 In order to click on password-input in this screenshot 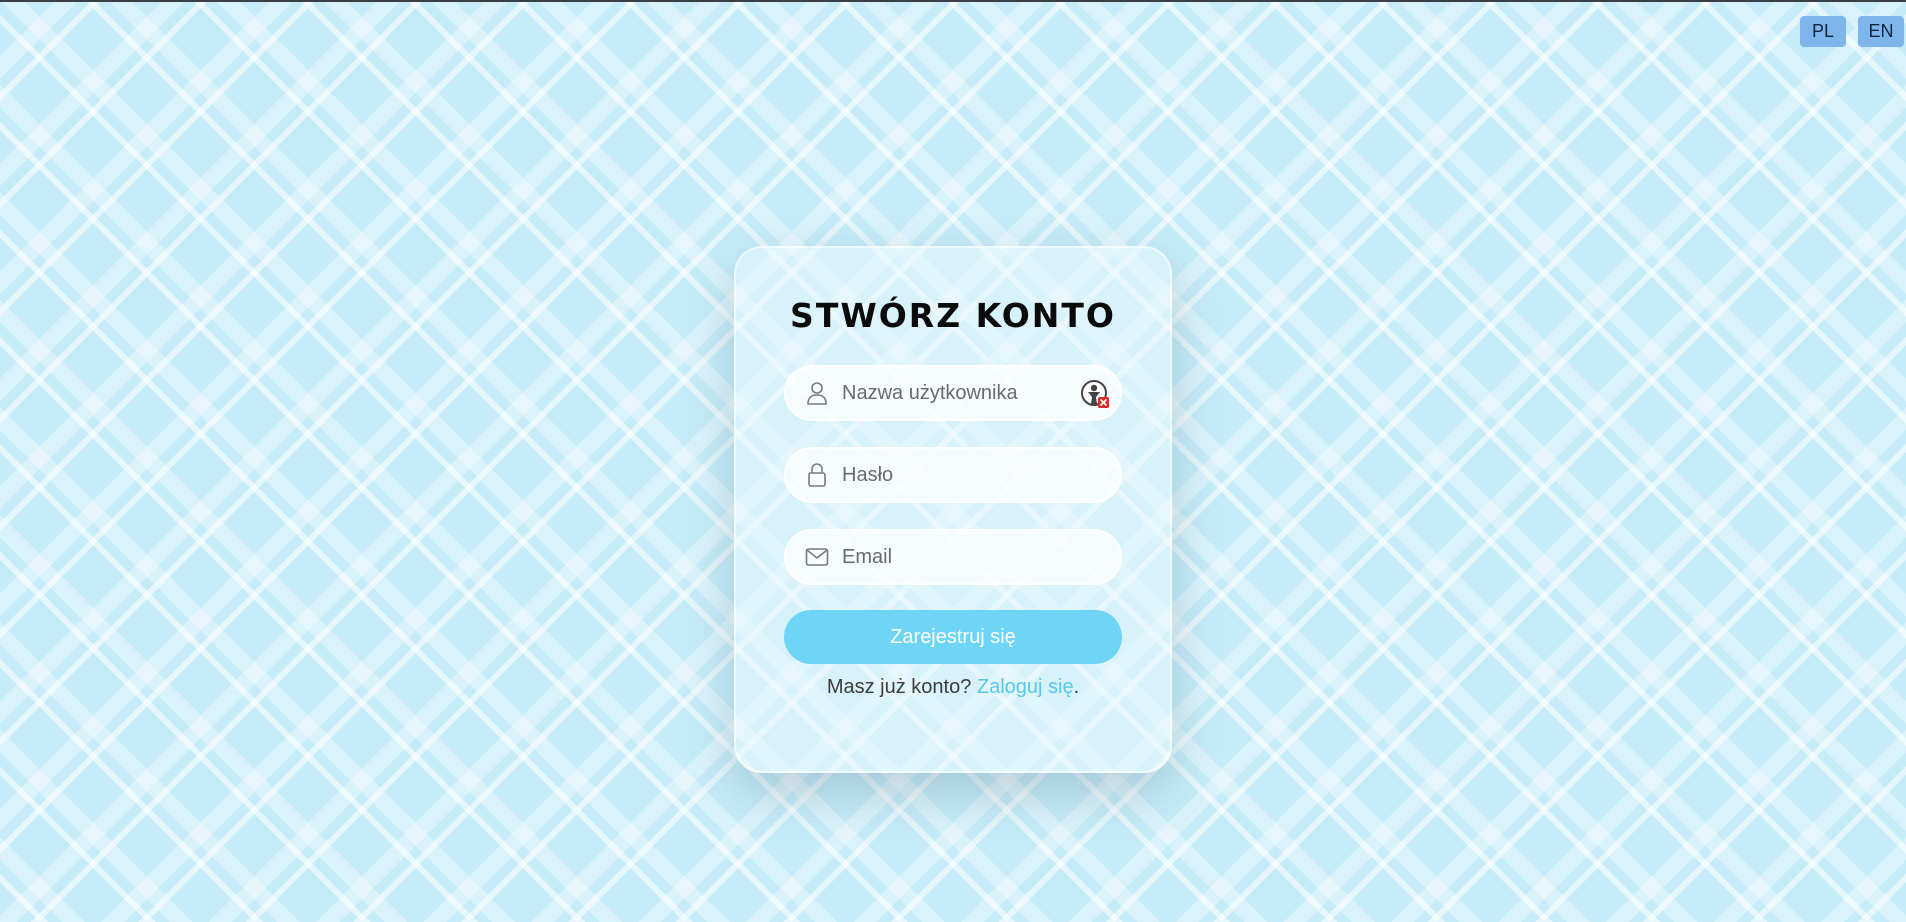, I will do `click(952, 475)`.